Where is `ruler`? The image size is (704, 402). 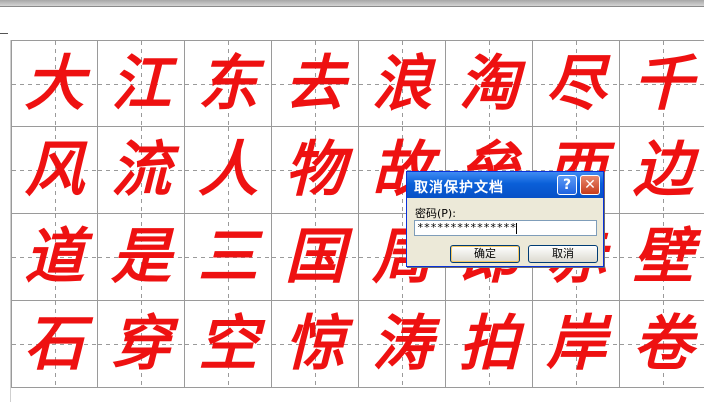
ruler is located at coordinates (352, 24).